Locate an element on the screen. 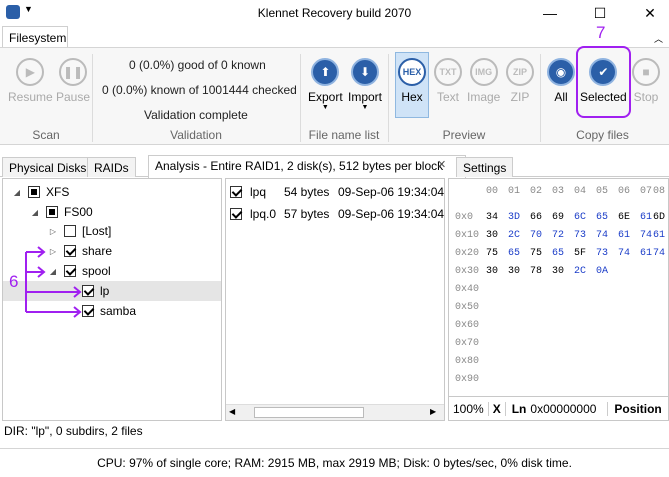 Image resolution: width=669 pixels, height=477 pixels. hex-byte: 6E is located at coordinates (624, 217).